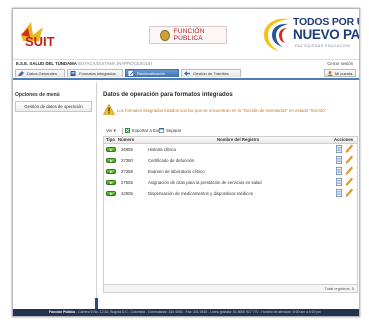 The width and height of the screenshot is (369, 320). I want to click on chevron-down-icon: ▾, so click(114, 130).